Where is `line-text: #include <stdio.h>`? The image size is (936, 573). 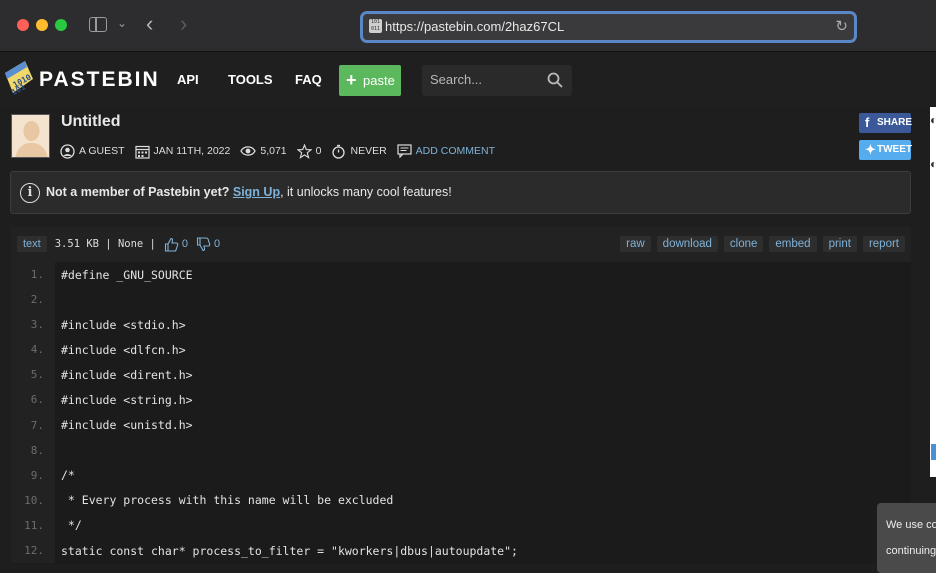 line-text: #include <stdio.h> is located at coordinates (123, 324).